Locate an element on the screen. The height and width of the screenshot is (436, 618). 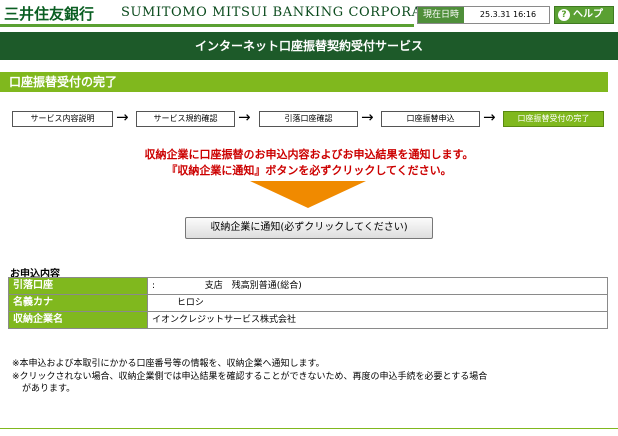
name-kana-value: ヒロシ is located at coordinates (377, 303).